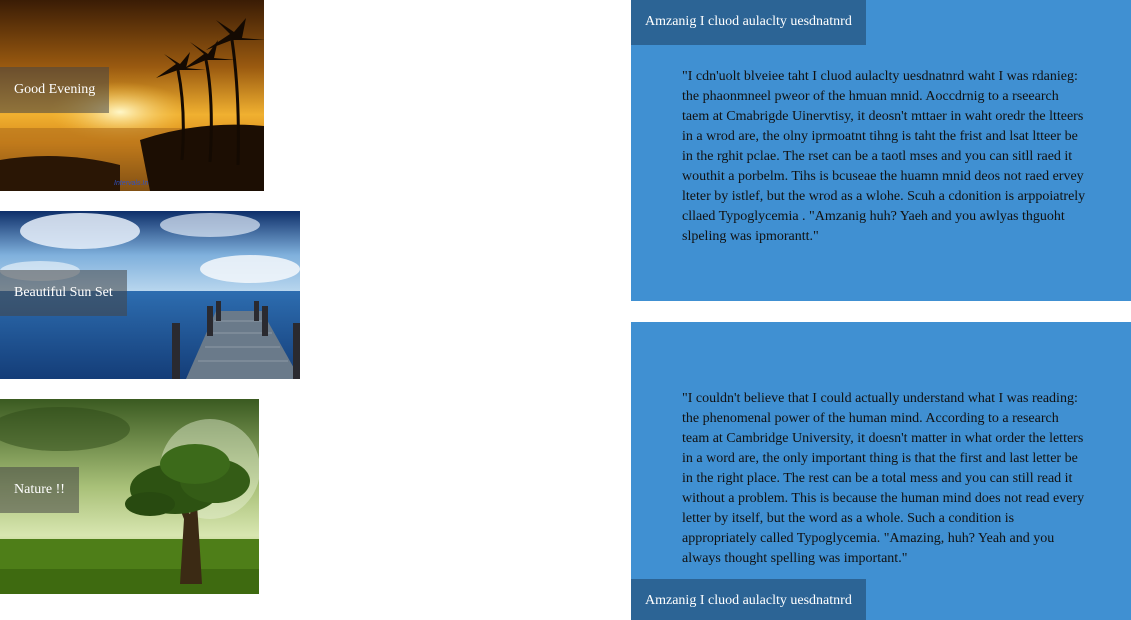 This screenshot has width=1131, height=620. Describe the element at coordinates (55, 90) in the screenshot. I see `thumbnail-label: Good Evening` at that location.